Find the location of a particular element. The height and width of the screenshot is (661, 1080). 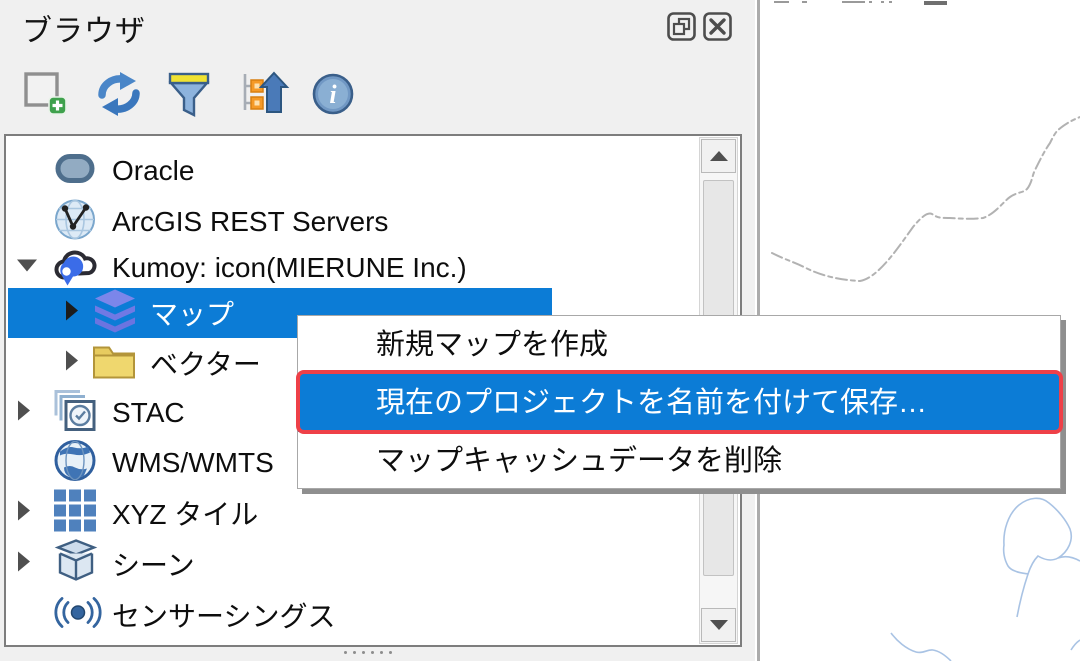

tree-item-arcgis-rest-servers: ArcGIS REST Servers is located at coordinates (373, 222).